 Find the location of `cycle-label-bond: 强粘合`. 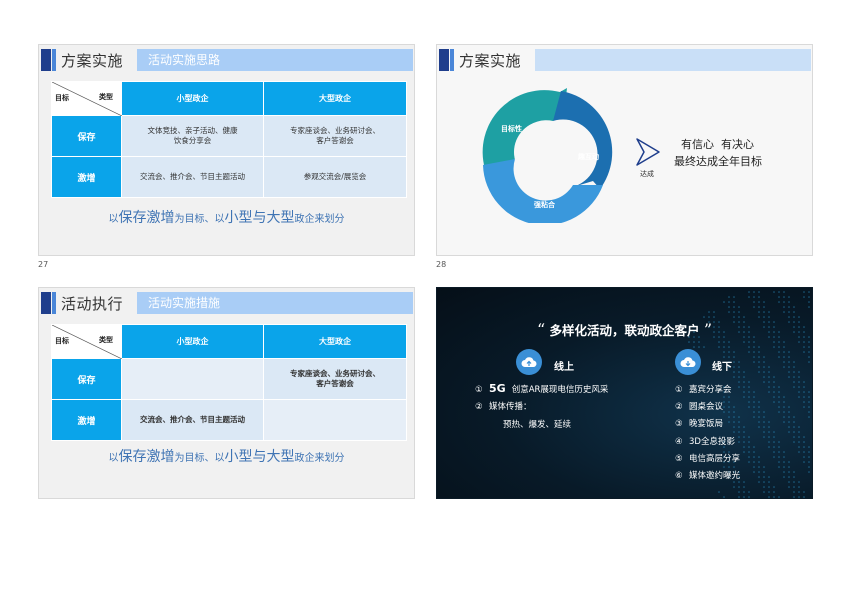

cycle-label-bond: 强粘合 is located at coordinates (545, 204).